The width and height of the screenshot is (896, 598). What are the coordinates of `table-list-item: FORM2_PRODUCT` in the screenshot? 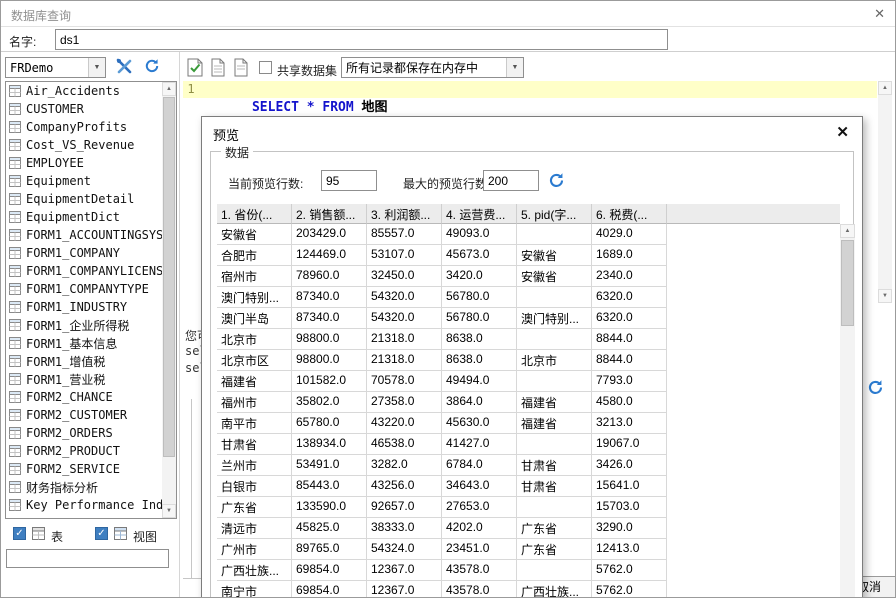 It's located at (84, 451).